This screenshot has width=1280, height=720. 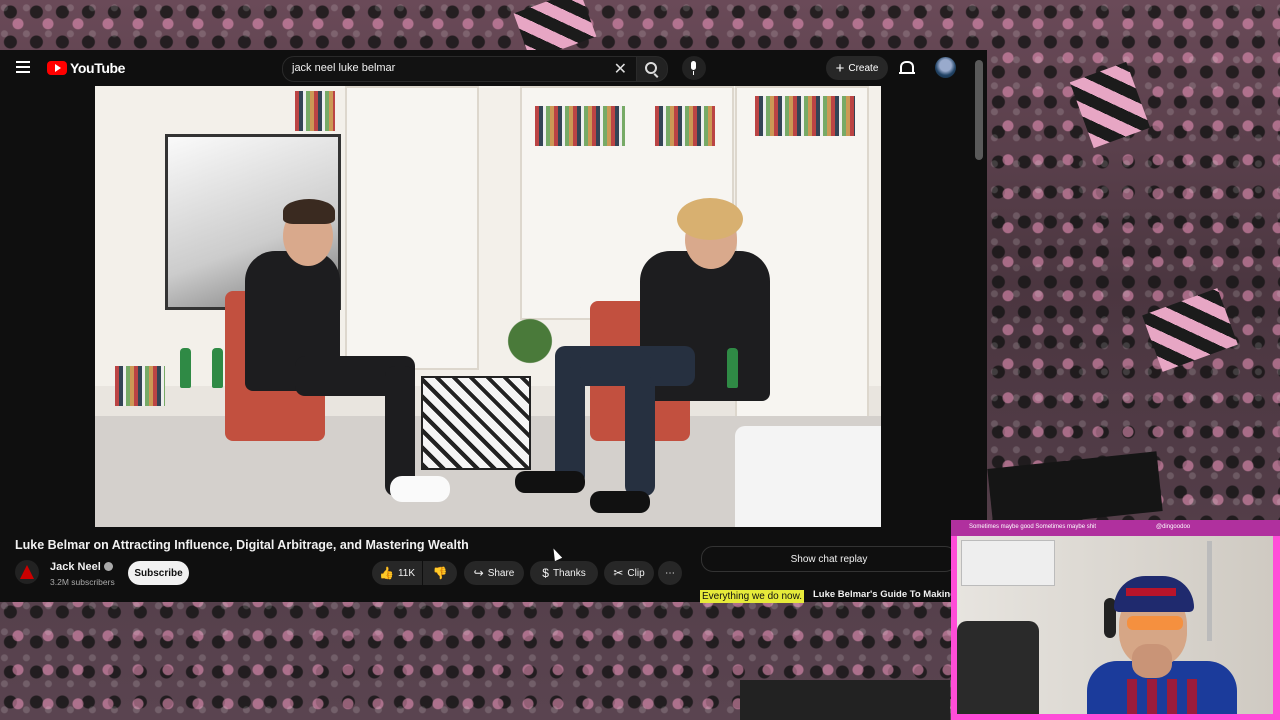 I want to click on thanks-label: Thanks, so click(x=569, y=573).